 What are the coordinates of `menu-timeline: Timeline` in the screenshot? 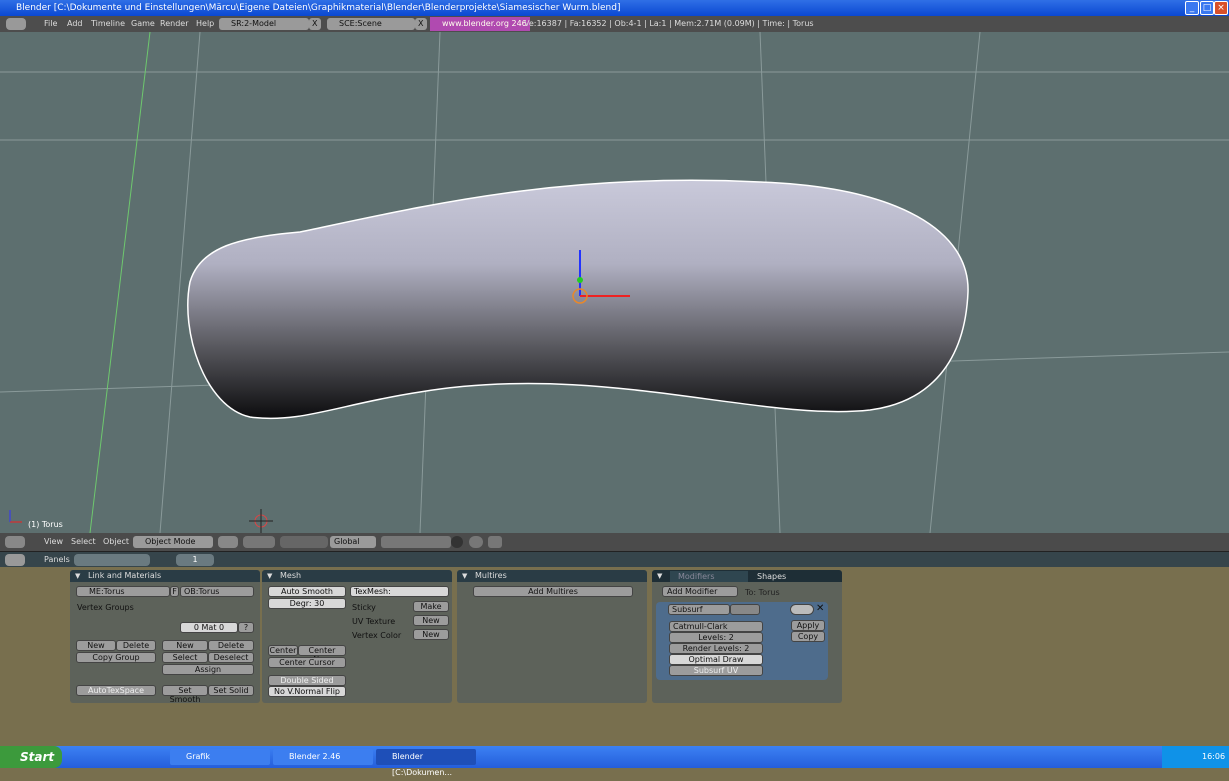 It's located at (108, 24).